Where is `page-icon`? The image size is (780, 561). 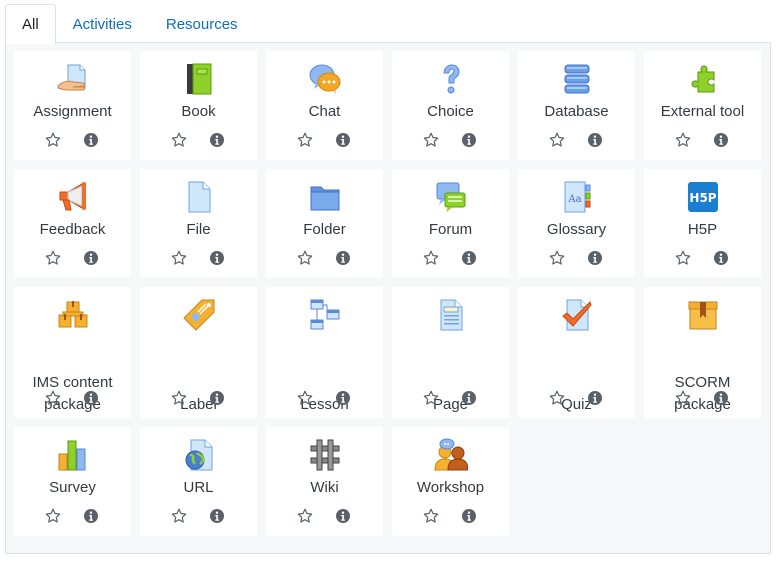 page-icon is located at coordinates (451, 315).